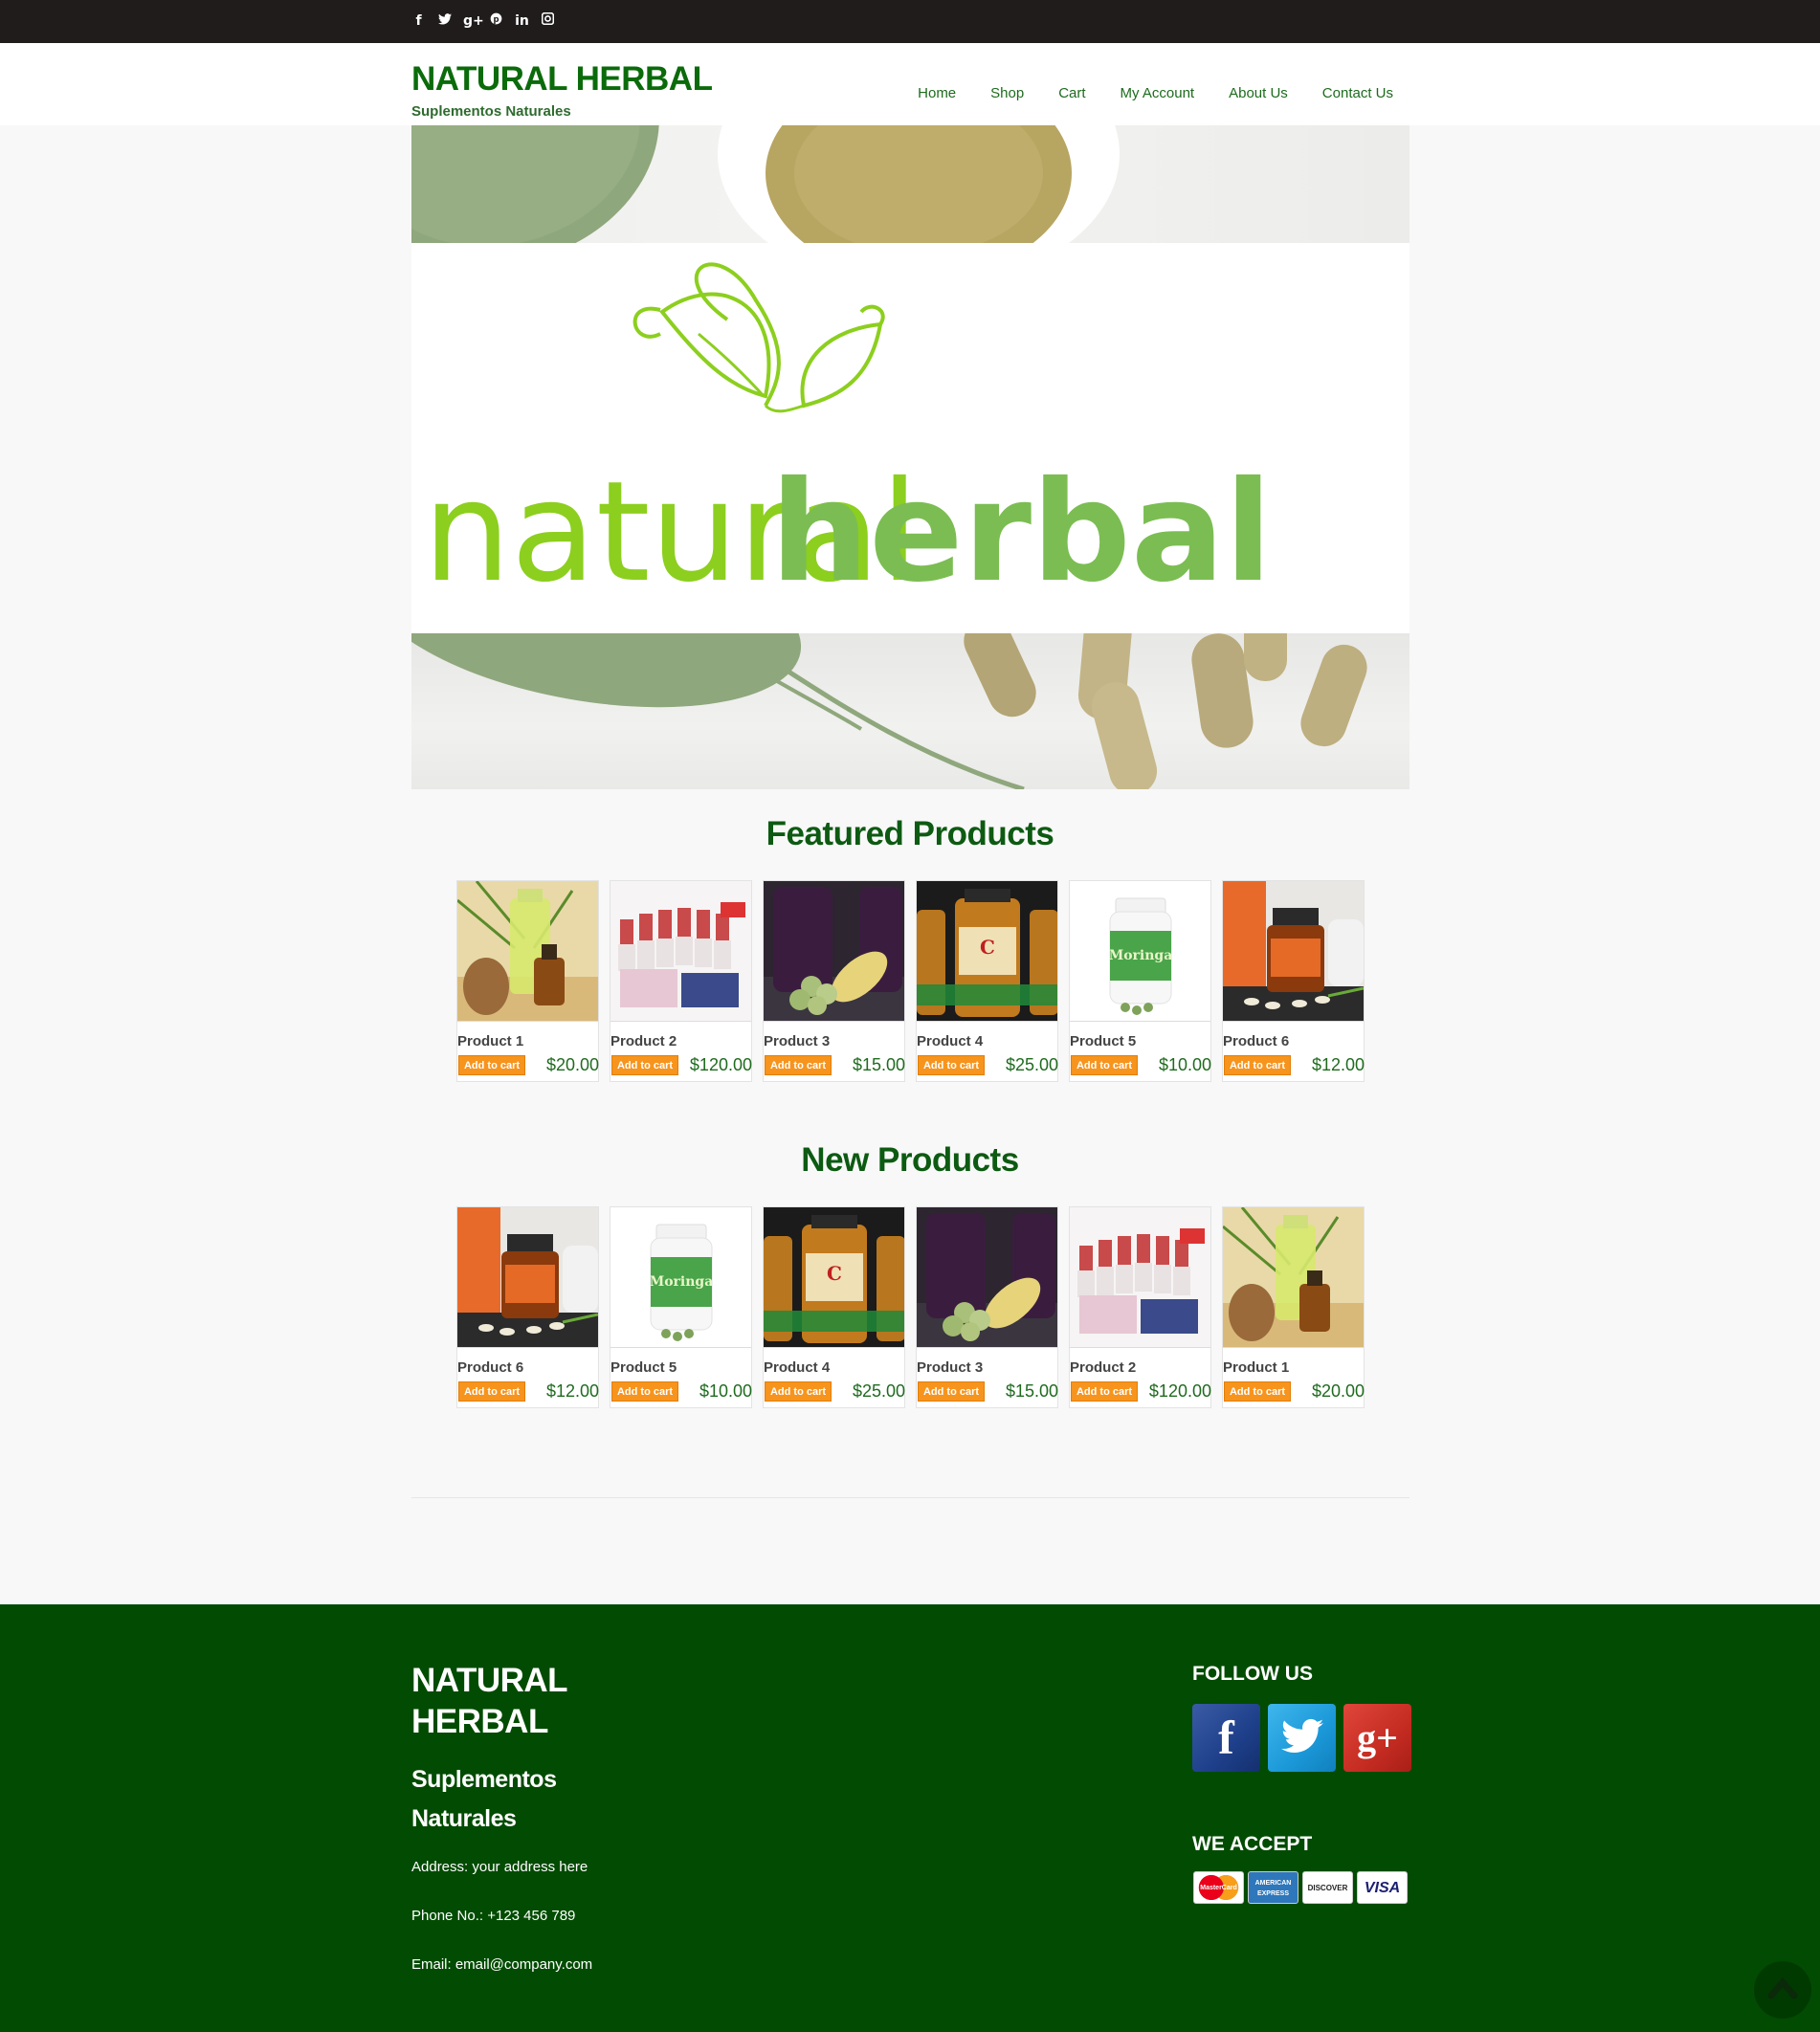  I want to click on product-price: $15.00, so click(879, 1064).